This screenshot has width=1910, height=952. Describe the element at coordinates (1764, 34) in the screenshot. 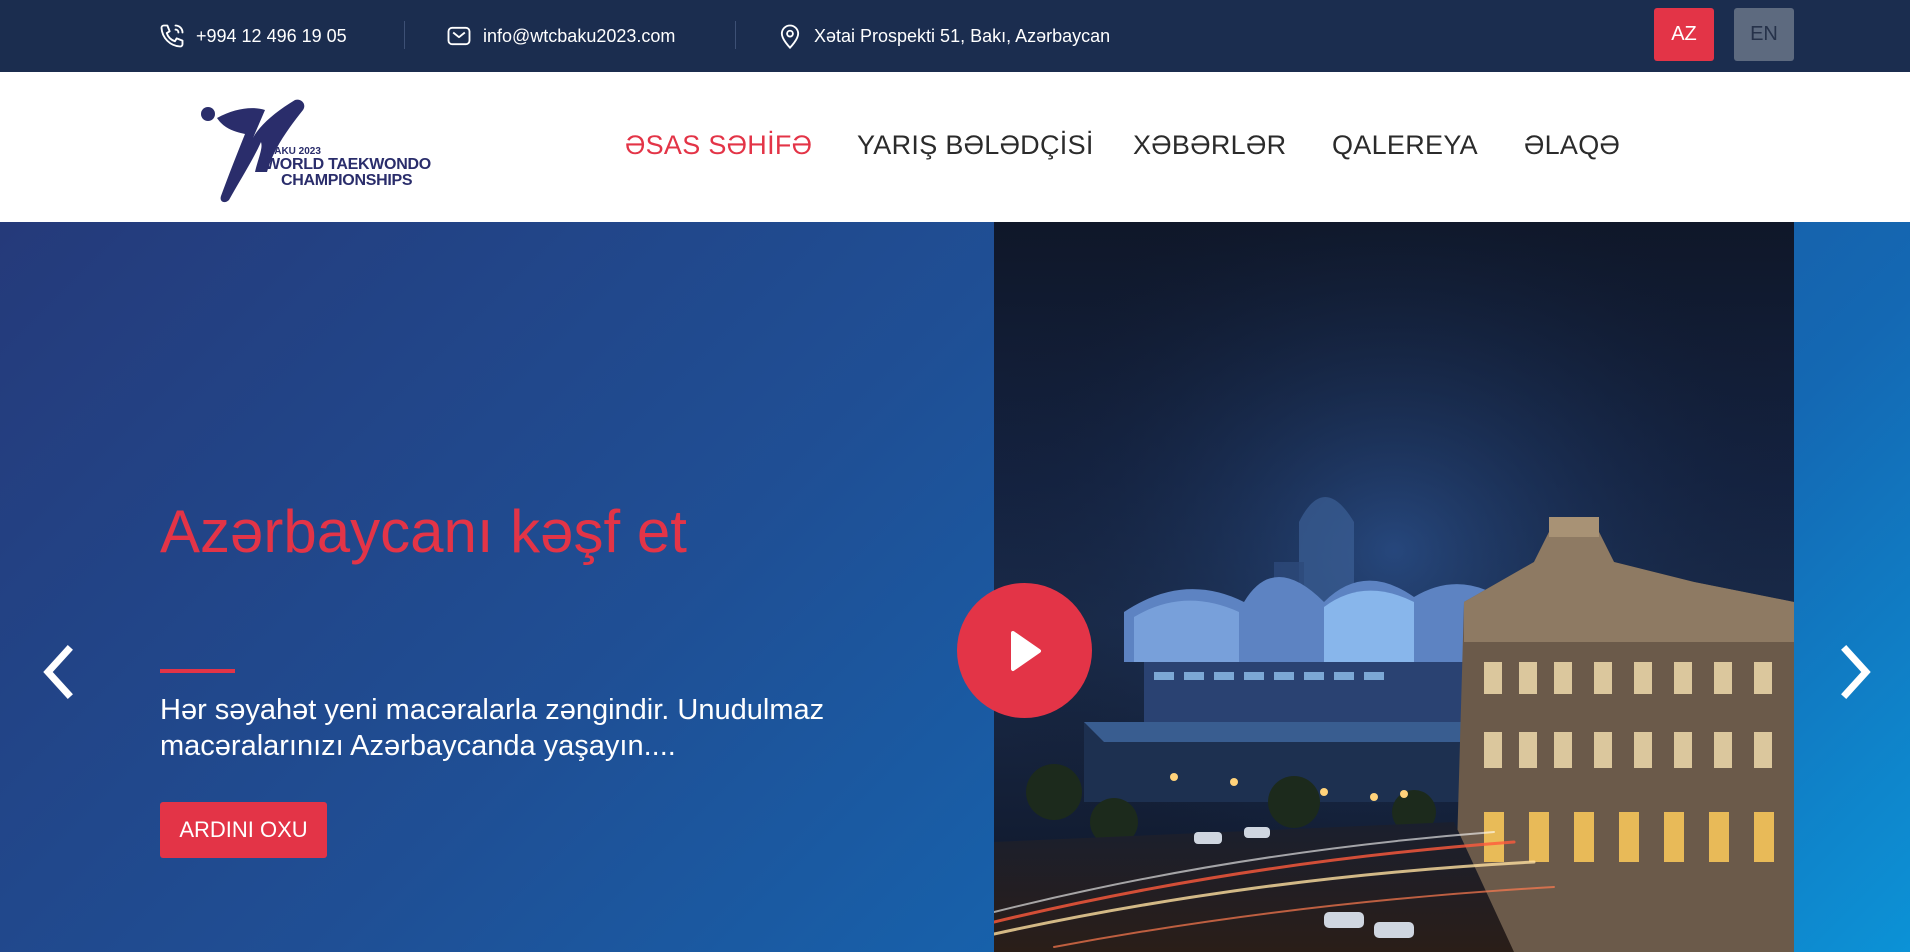

I see `language-en-button: EN` at that location.